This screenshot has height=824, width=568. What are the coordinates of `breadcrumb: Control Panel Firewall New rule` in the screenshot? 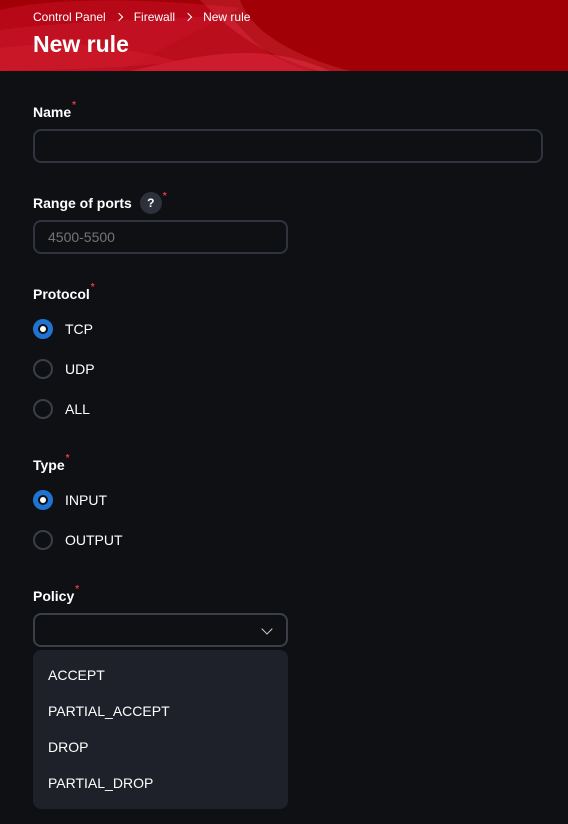 It's located at (141, 17).